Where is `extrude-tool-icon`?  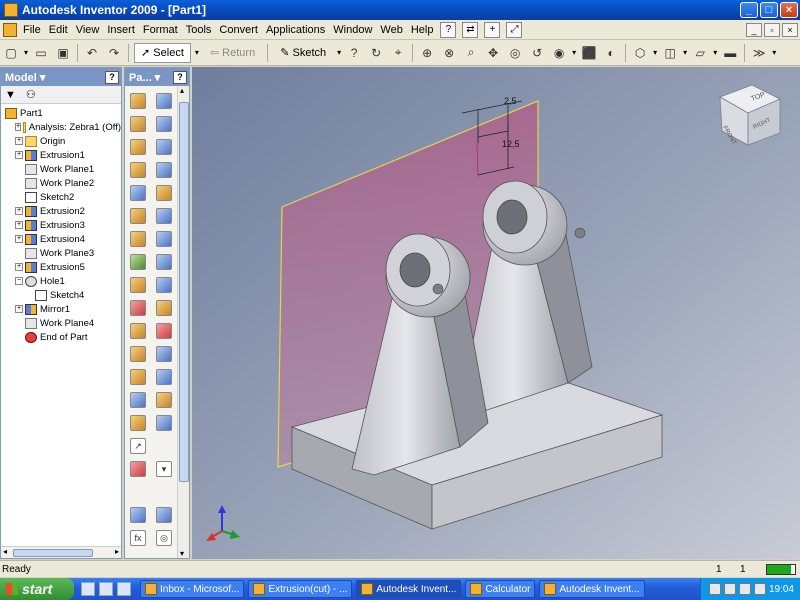 extrude-tool-icon is located at coordinates (138, 100).